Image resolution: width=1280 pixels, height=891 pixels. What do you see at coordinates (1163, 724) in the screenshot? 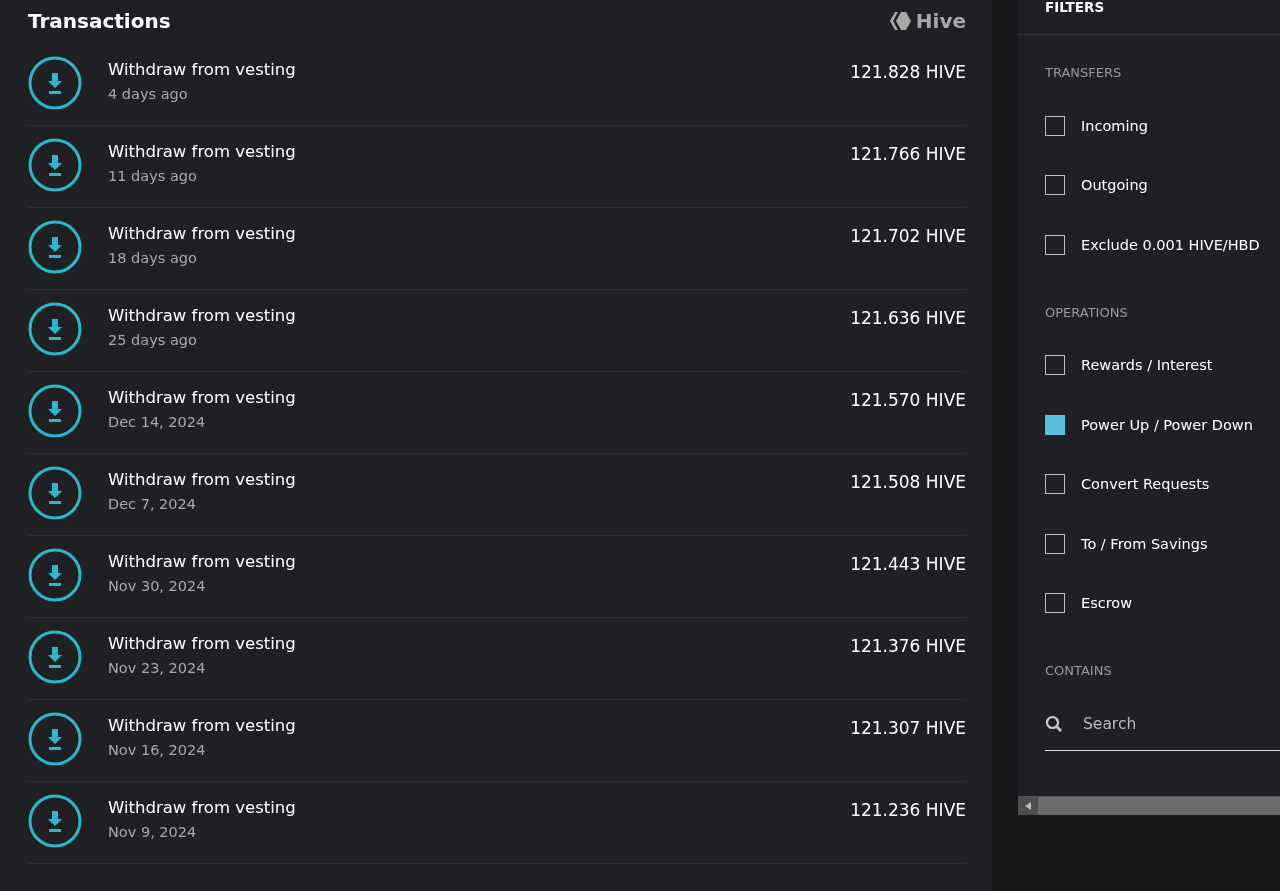
I see `search-field: Search` at bounding box center [1163, 724].